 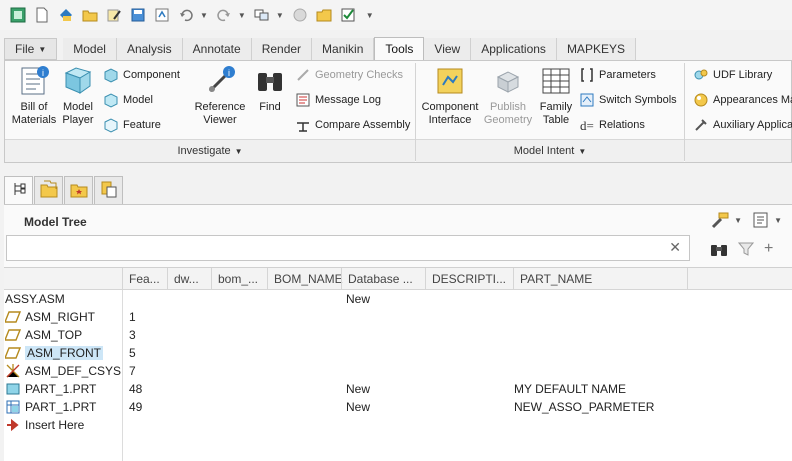 What do you see at coordinates (136, 407) in the screenshot?
I see `feature-id-cell: 49` at bounding box center [136, 407].